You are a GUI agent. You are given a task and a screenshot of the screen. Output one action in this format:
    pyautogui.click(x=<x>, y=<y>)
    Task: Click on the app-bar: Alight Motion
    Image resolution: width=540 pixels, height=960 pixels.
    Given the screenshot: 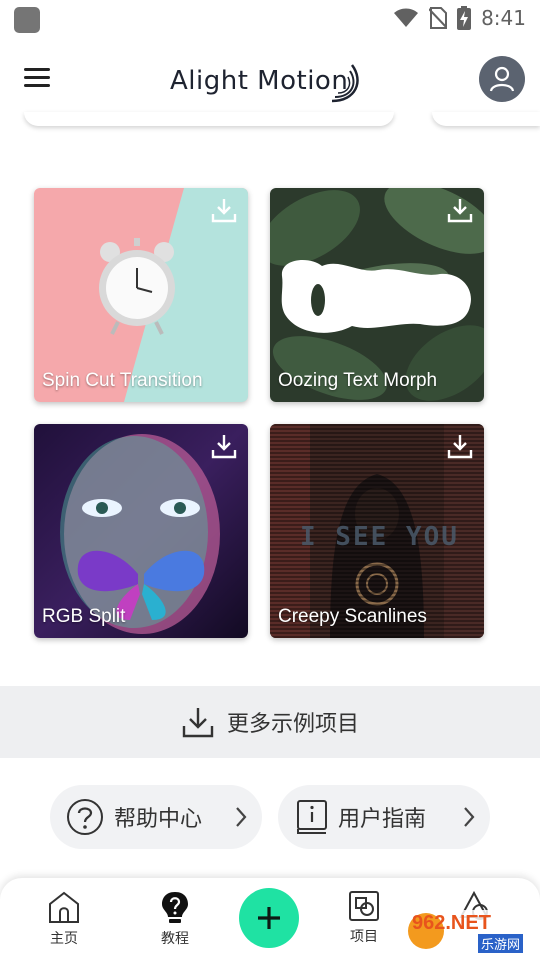 What is the action you would take?
    pyautogui.click(x=270, y=79)
    